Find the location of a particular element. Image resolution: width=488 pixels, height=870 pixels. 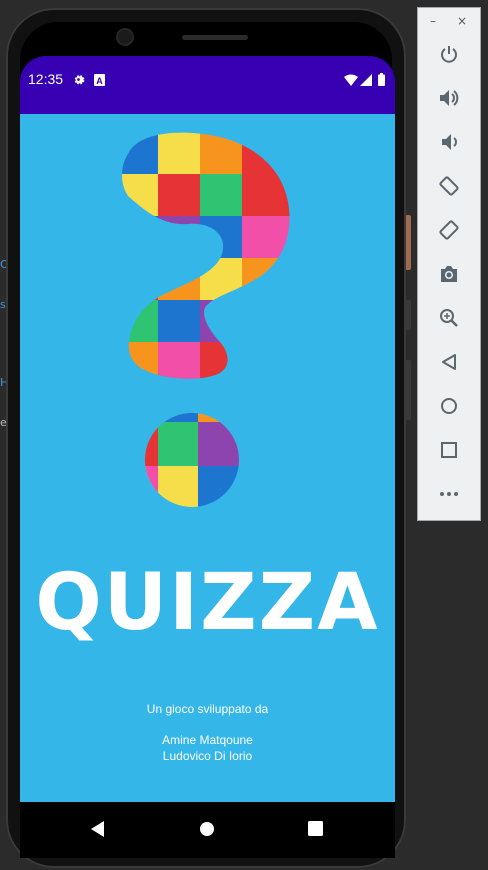

zoom-icon is located at coordinates (449, 318).